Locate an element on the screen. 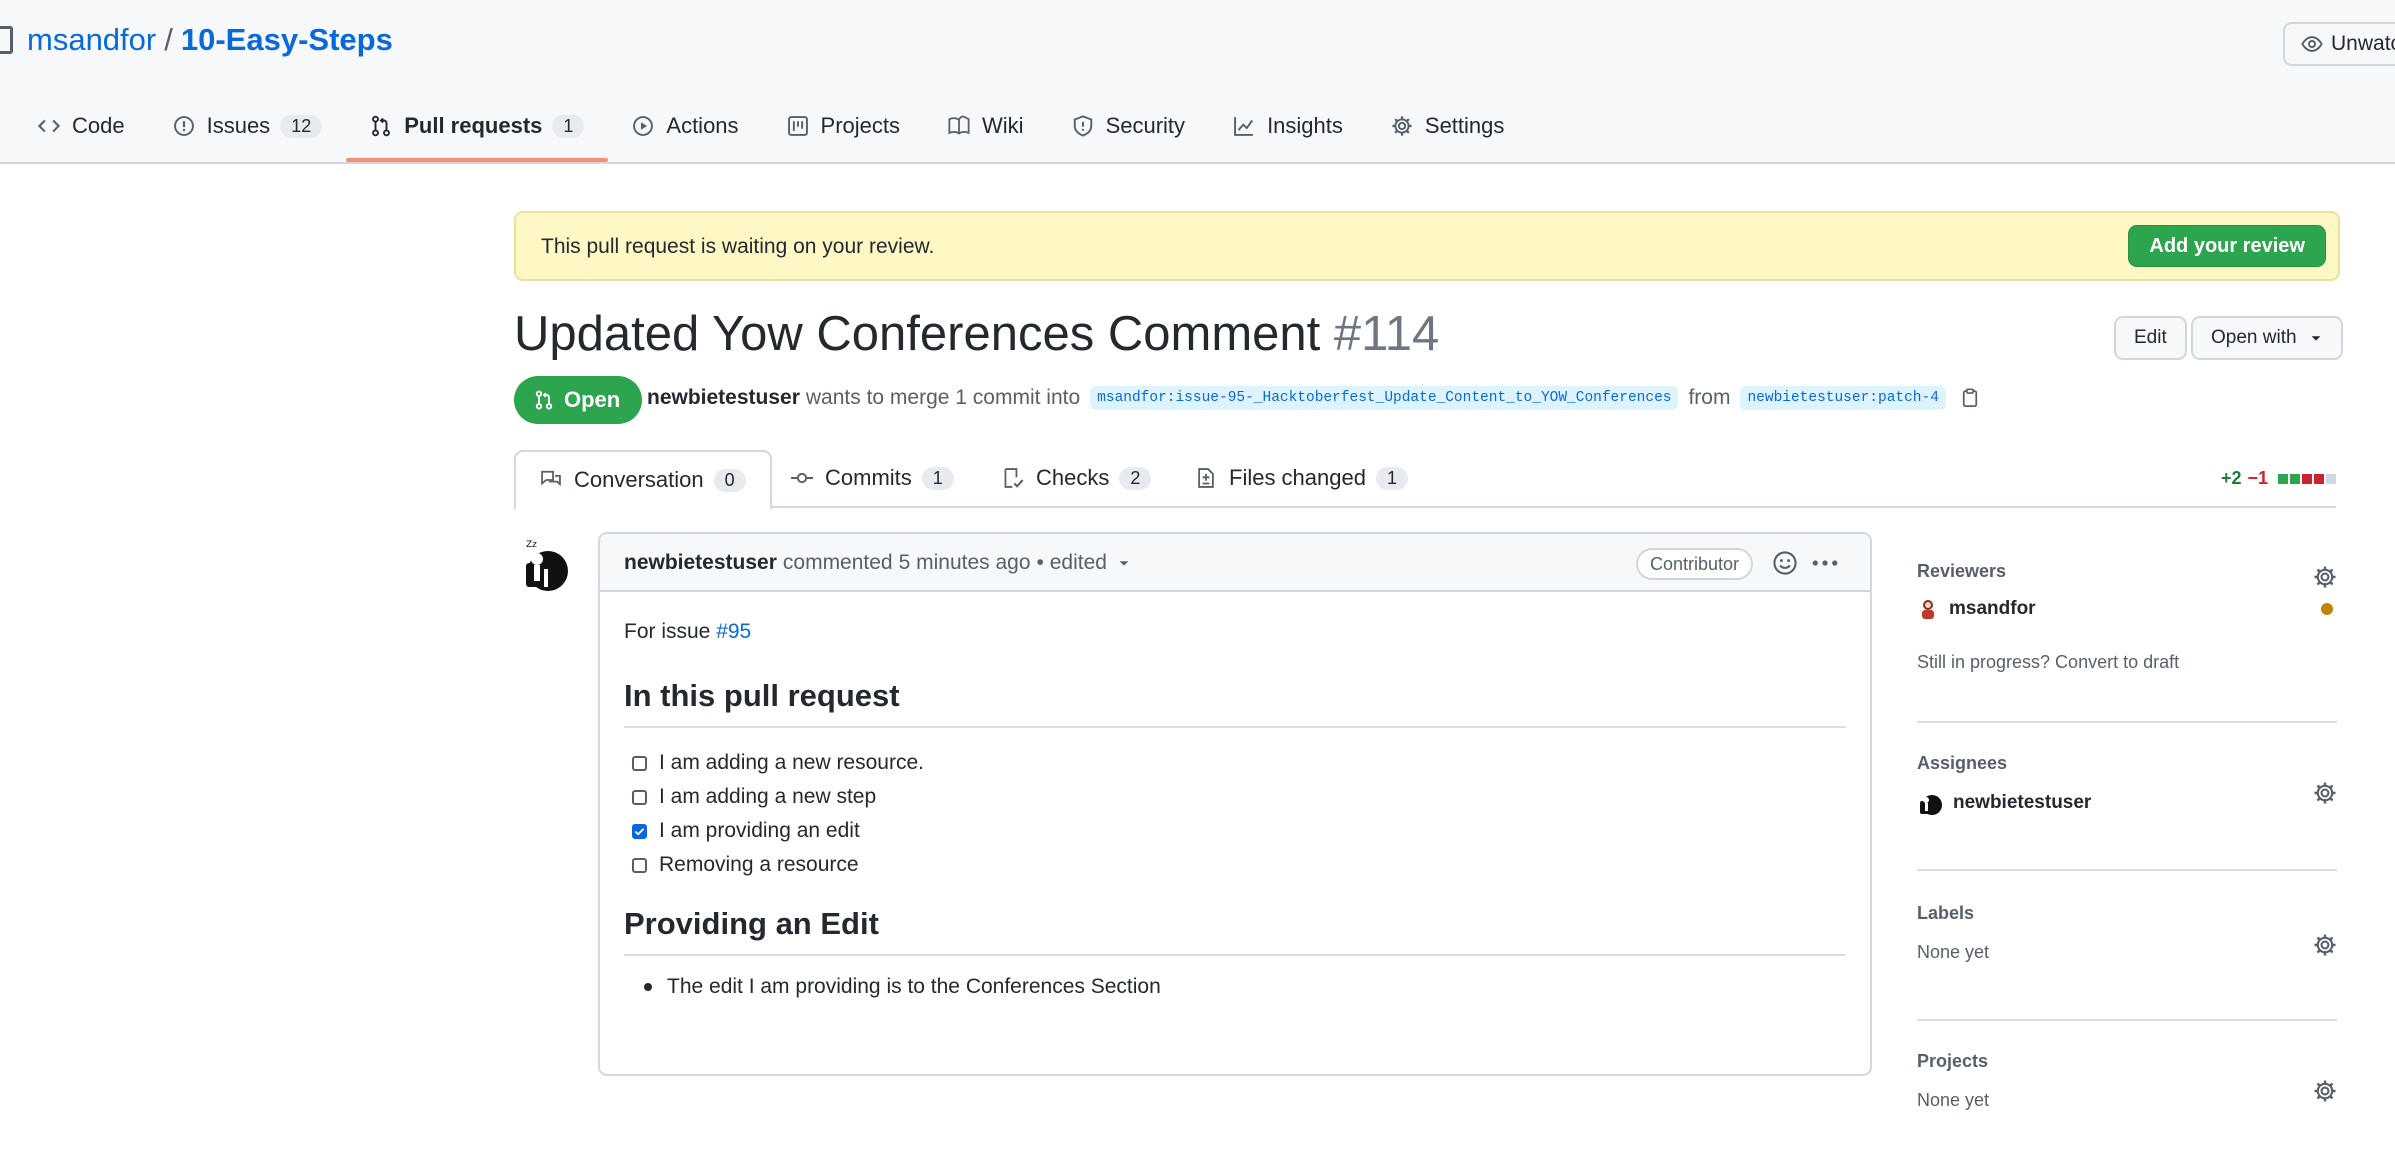  convert-to-draft-link: Still in progress? Convert to draft is located at coordinates (2127, 662).